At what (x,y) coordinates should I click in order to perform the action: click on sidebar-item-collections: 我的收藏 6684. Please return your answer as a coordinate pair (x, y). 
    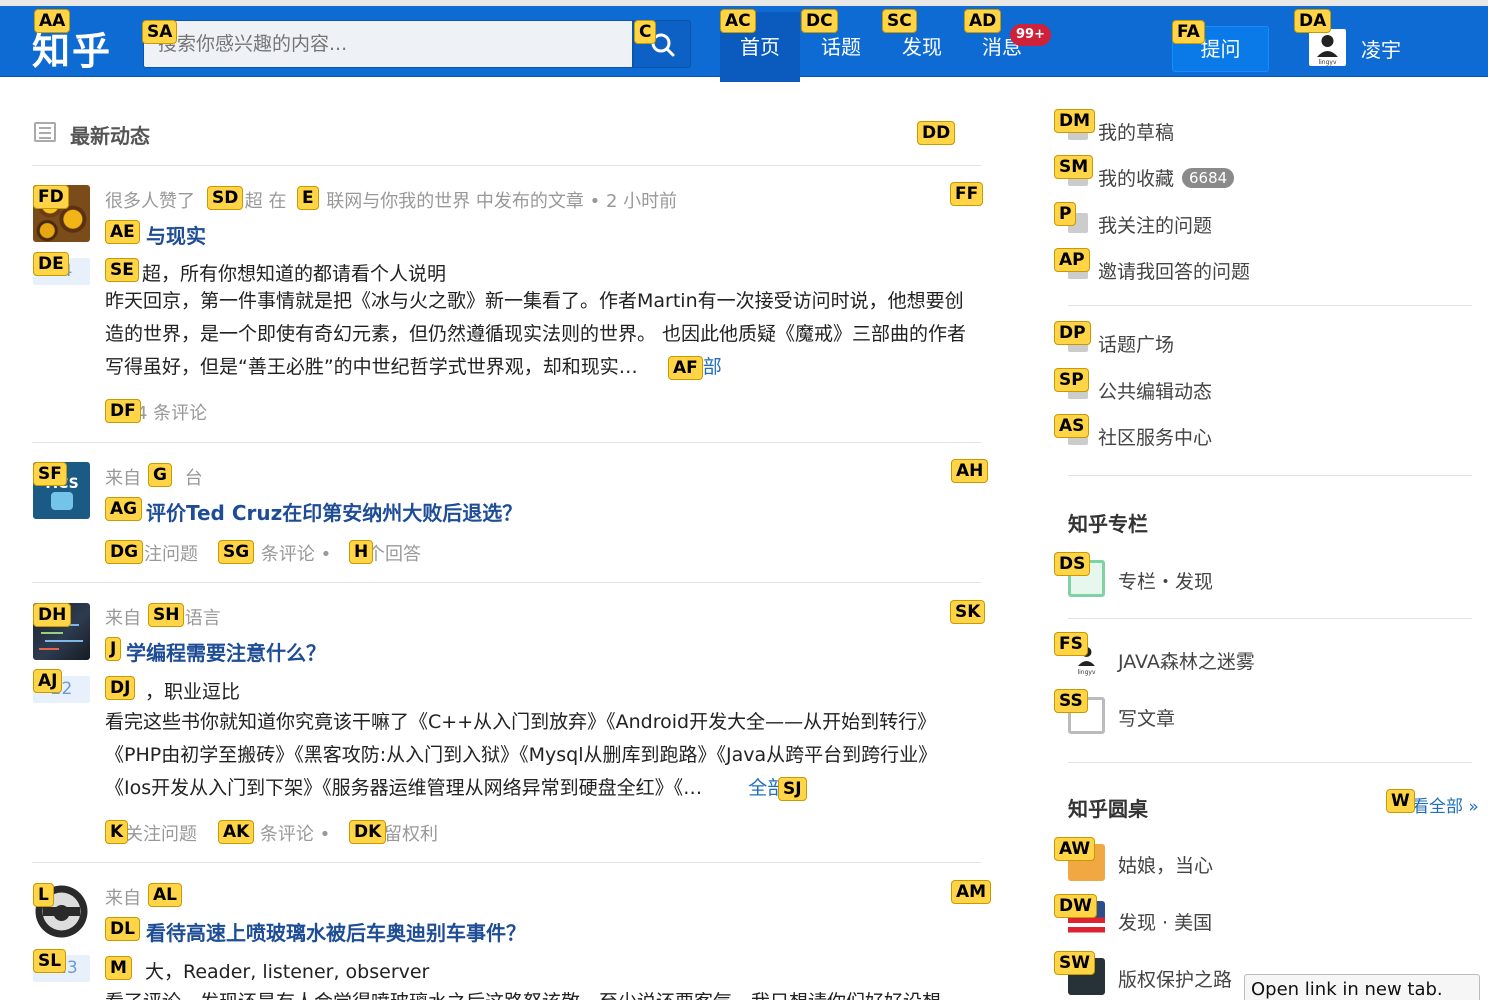
    Looking at the image, I should click on (1166, 177).